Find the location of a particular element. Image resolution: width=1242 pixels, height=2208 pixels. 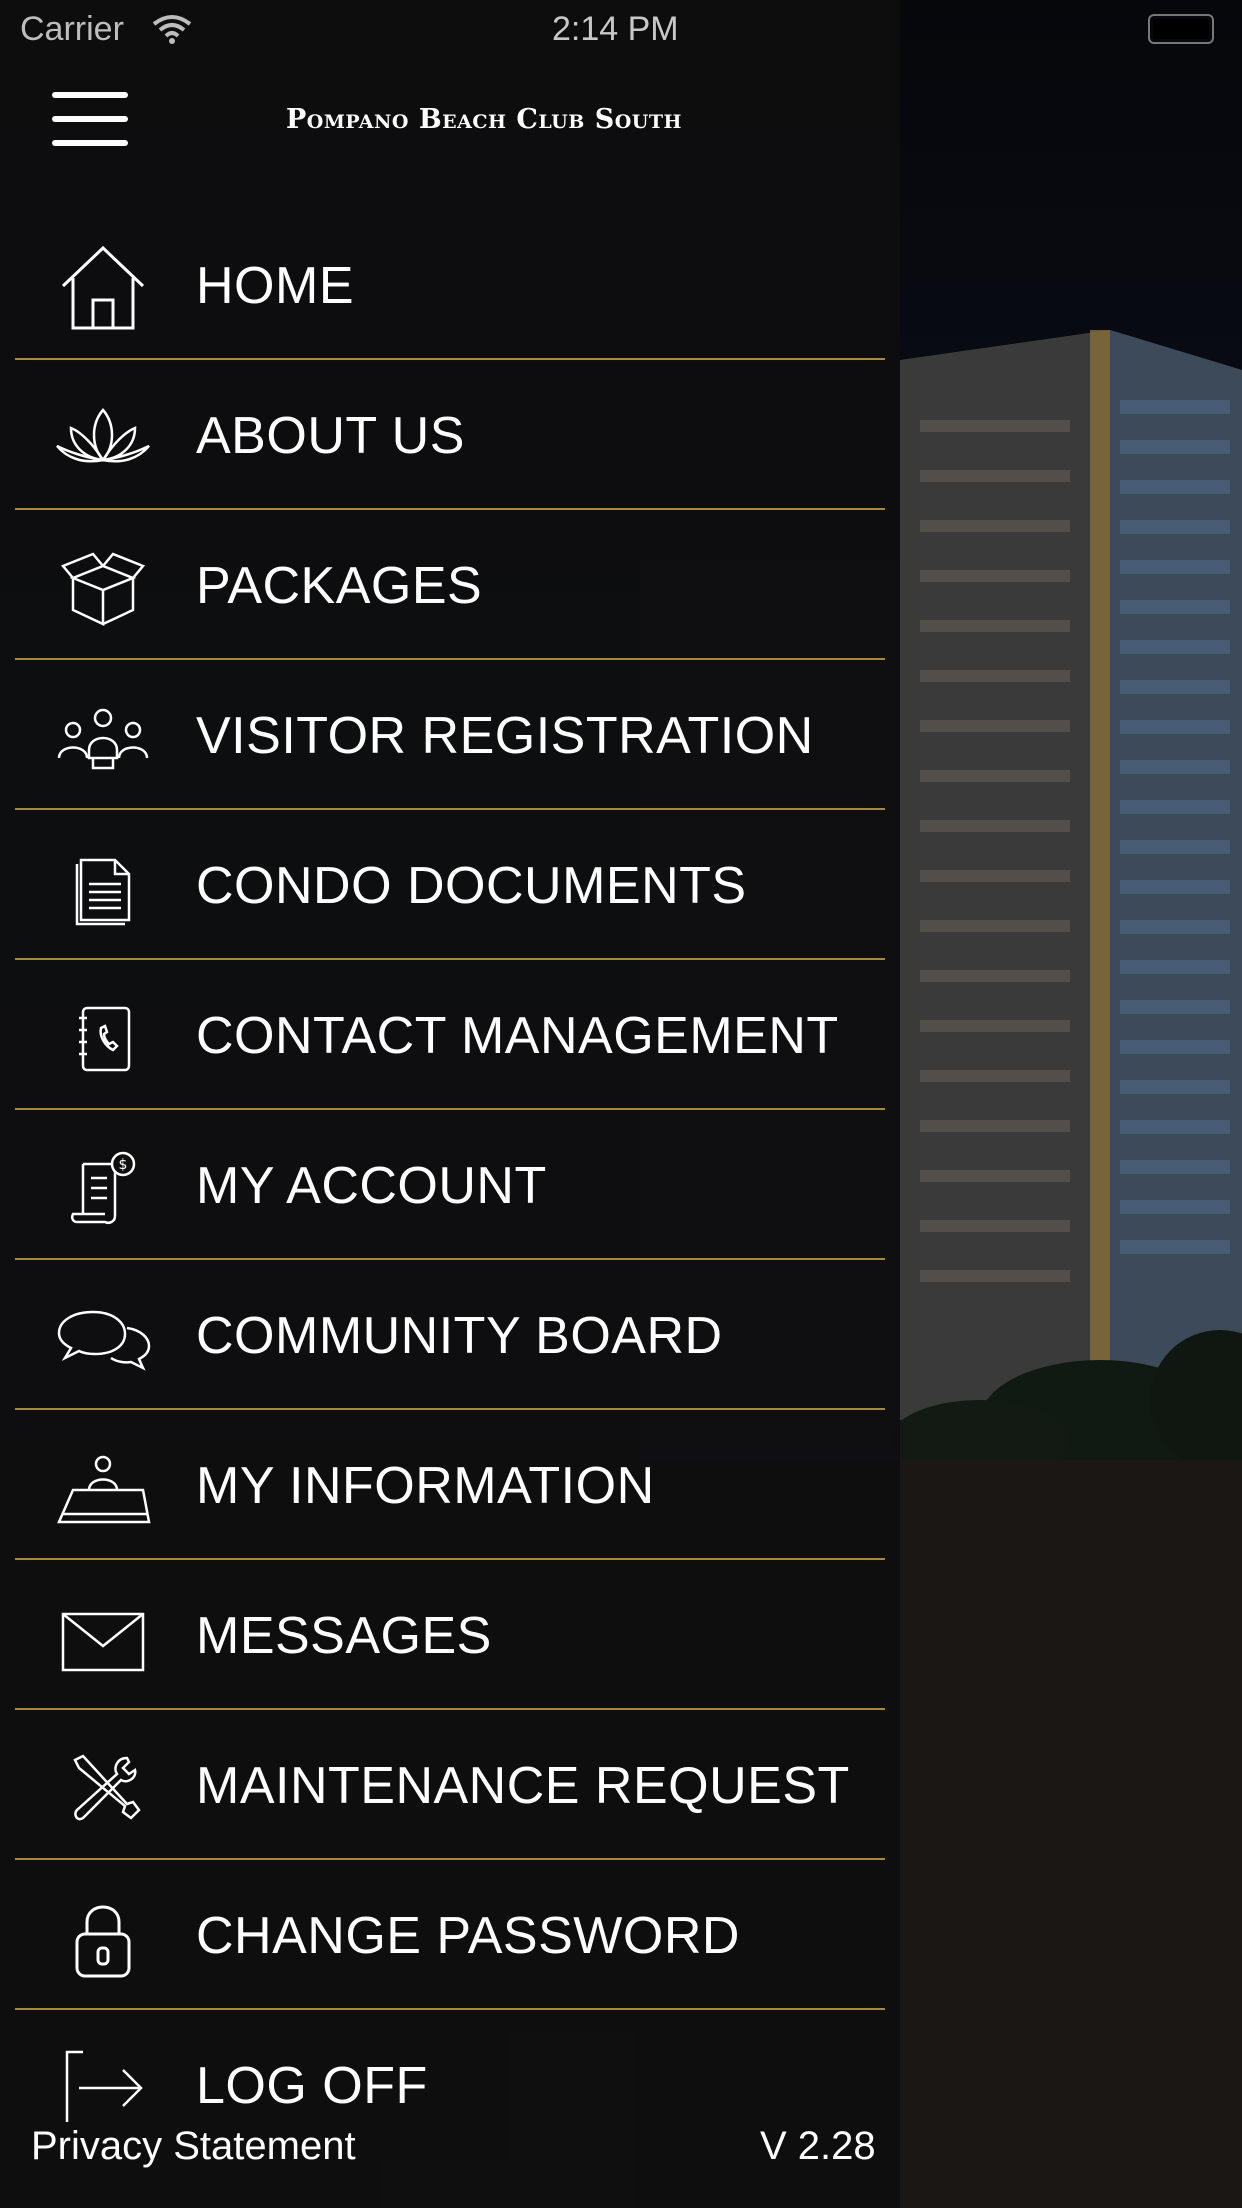

bill-dollar-icon: $ is located at coordinates (103, 1188).